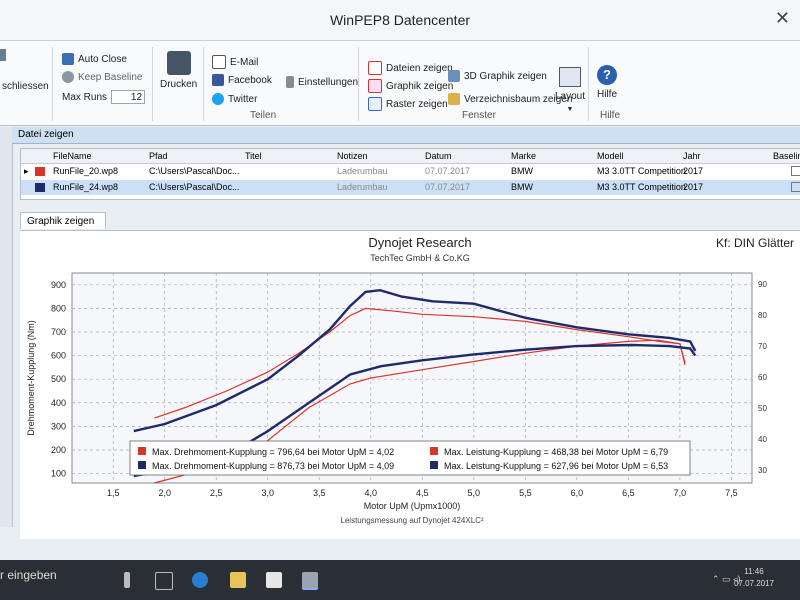 The width and height of the screenshot is (800, 600). What do you see at coordinates (72, 156) in the screenshot?
I see `column-header: FileName` at bounding box center [72, 156].